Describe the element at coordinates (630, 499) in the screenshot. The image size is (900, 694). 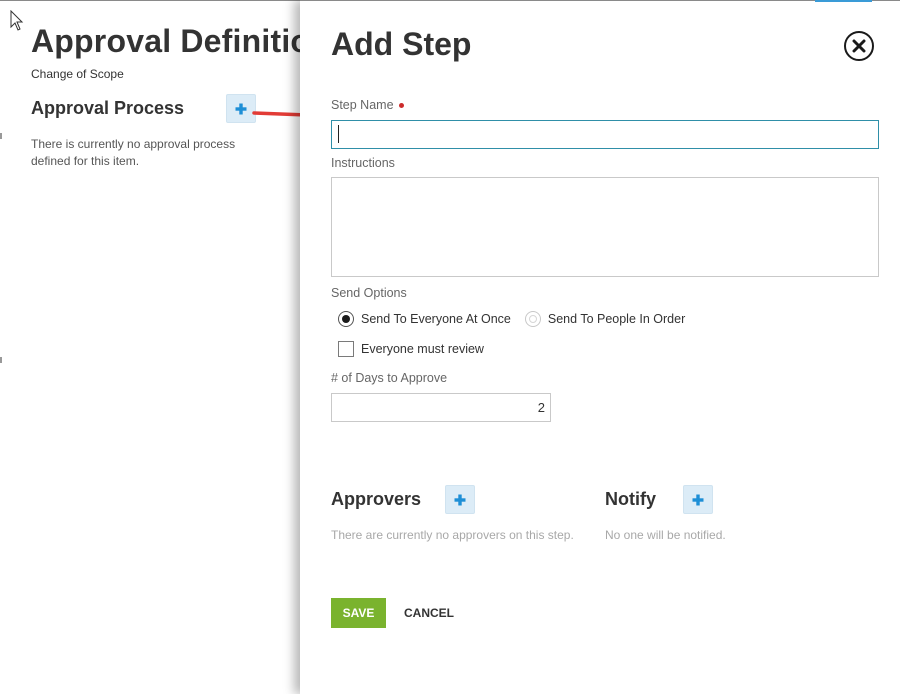
I see `notify-heading: Notify` at that location.